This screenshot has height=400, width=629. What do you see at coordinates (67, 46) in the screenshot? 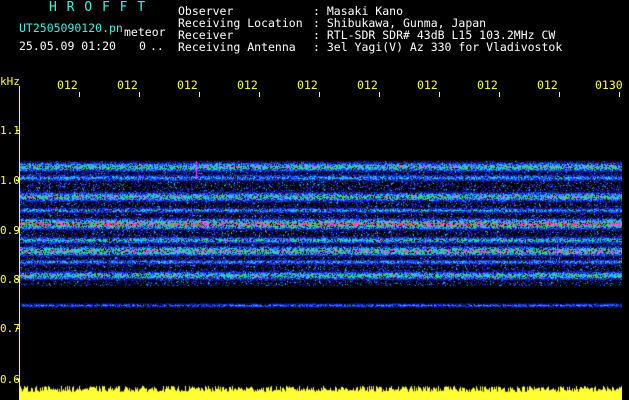
I see `datetime: 25.05.09 01:20` at bounding box center [67, 46].